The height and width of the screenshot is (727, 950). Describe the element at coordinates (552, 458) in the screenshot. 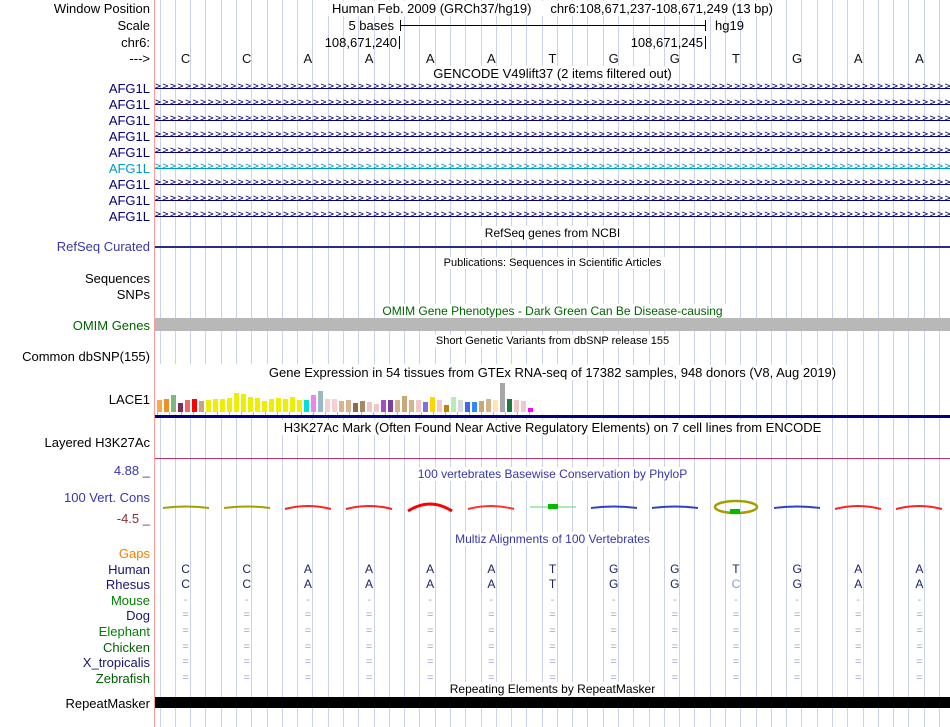

I see `h3k27ac-baseline` at that location.